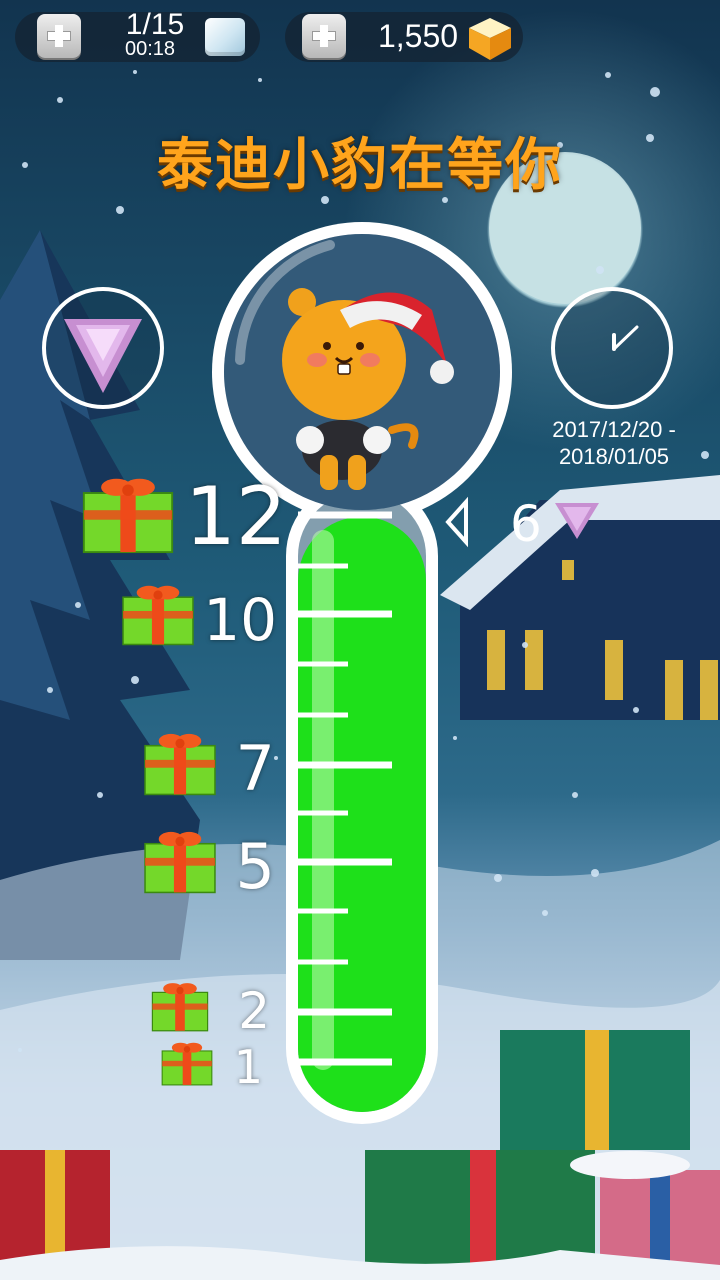 This screenshot has height=1280, width=720. What do you see at coordinates (240, 620) in the screenshot?
I see `milestone-label-10: 10` at bounding box center [240, 620].